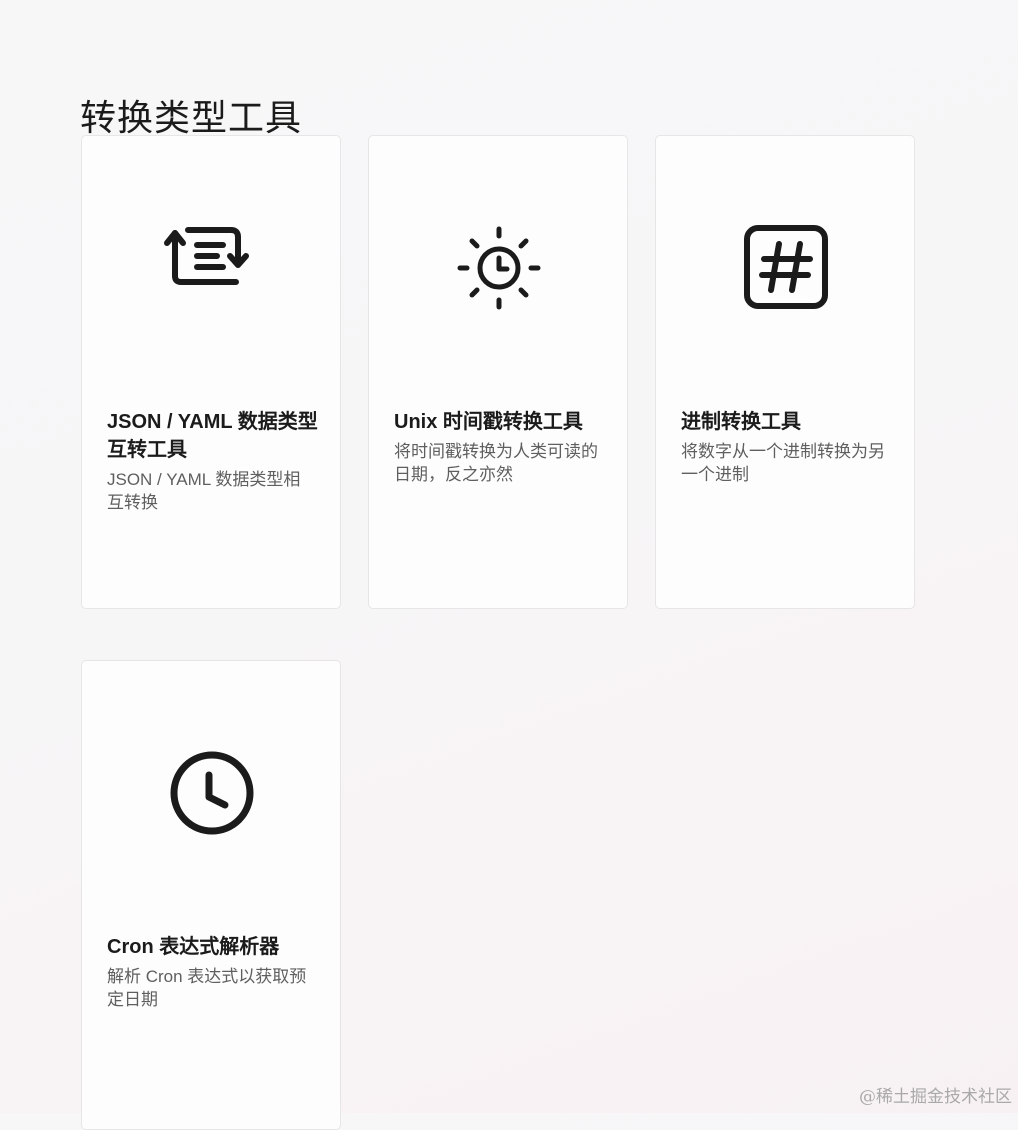  I want to click on tool-card-cron-parser: Cron 表达式解析器 解析 Cron 表达式以获取预定日期, so click(211, 895).